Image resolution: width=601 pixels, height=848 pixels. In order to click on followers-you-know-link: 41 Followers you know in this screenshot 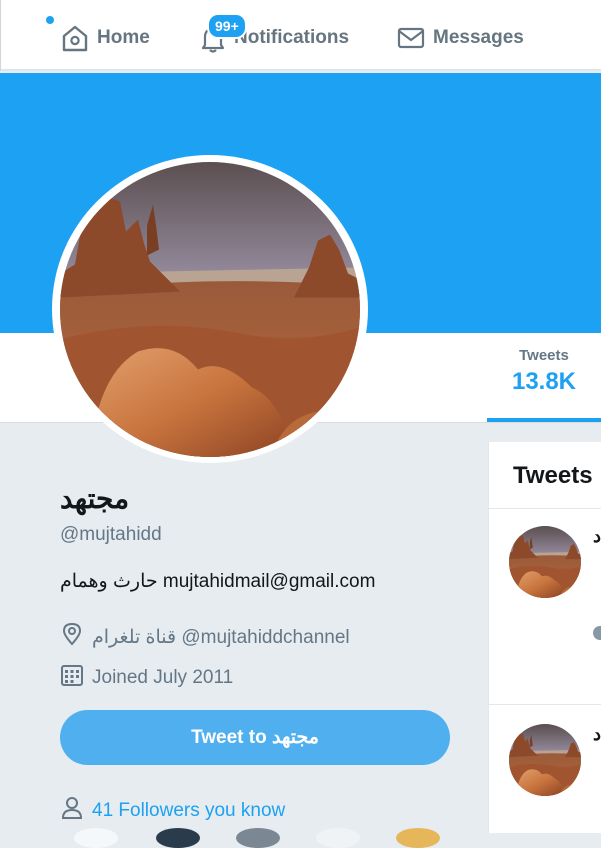, I will do `click(172, 811)`.